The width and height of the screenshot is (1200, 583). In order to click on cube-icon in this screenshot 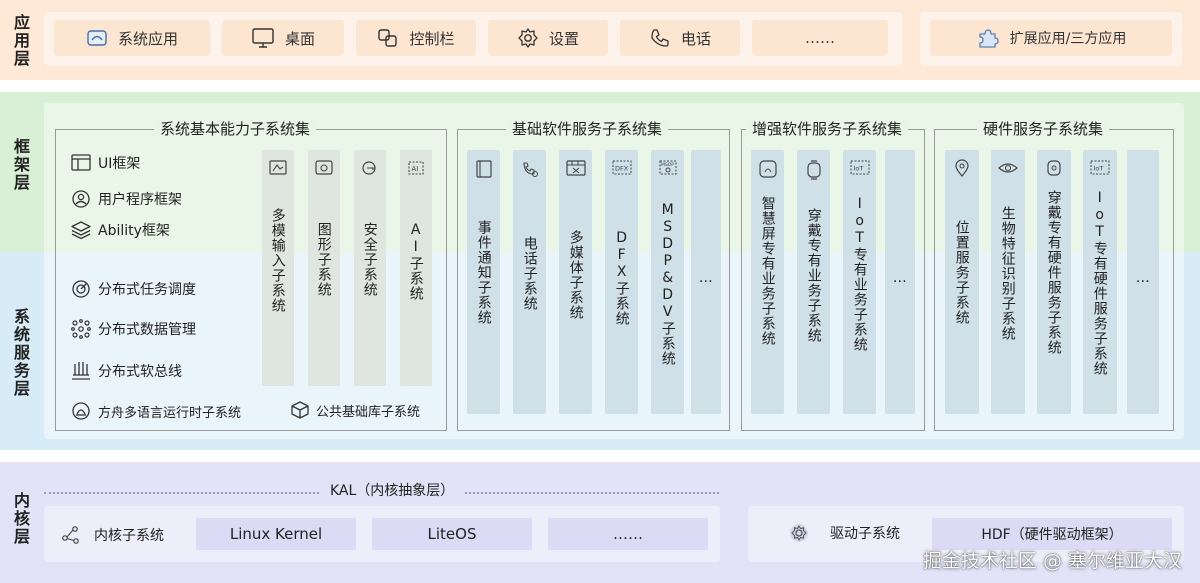, I will do `click(300, 410)`.